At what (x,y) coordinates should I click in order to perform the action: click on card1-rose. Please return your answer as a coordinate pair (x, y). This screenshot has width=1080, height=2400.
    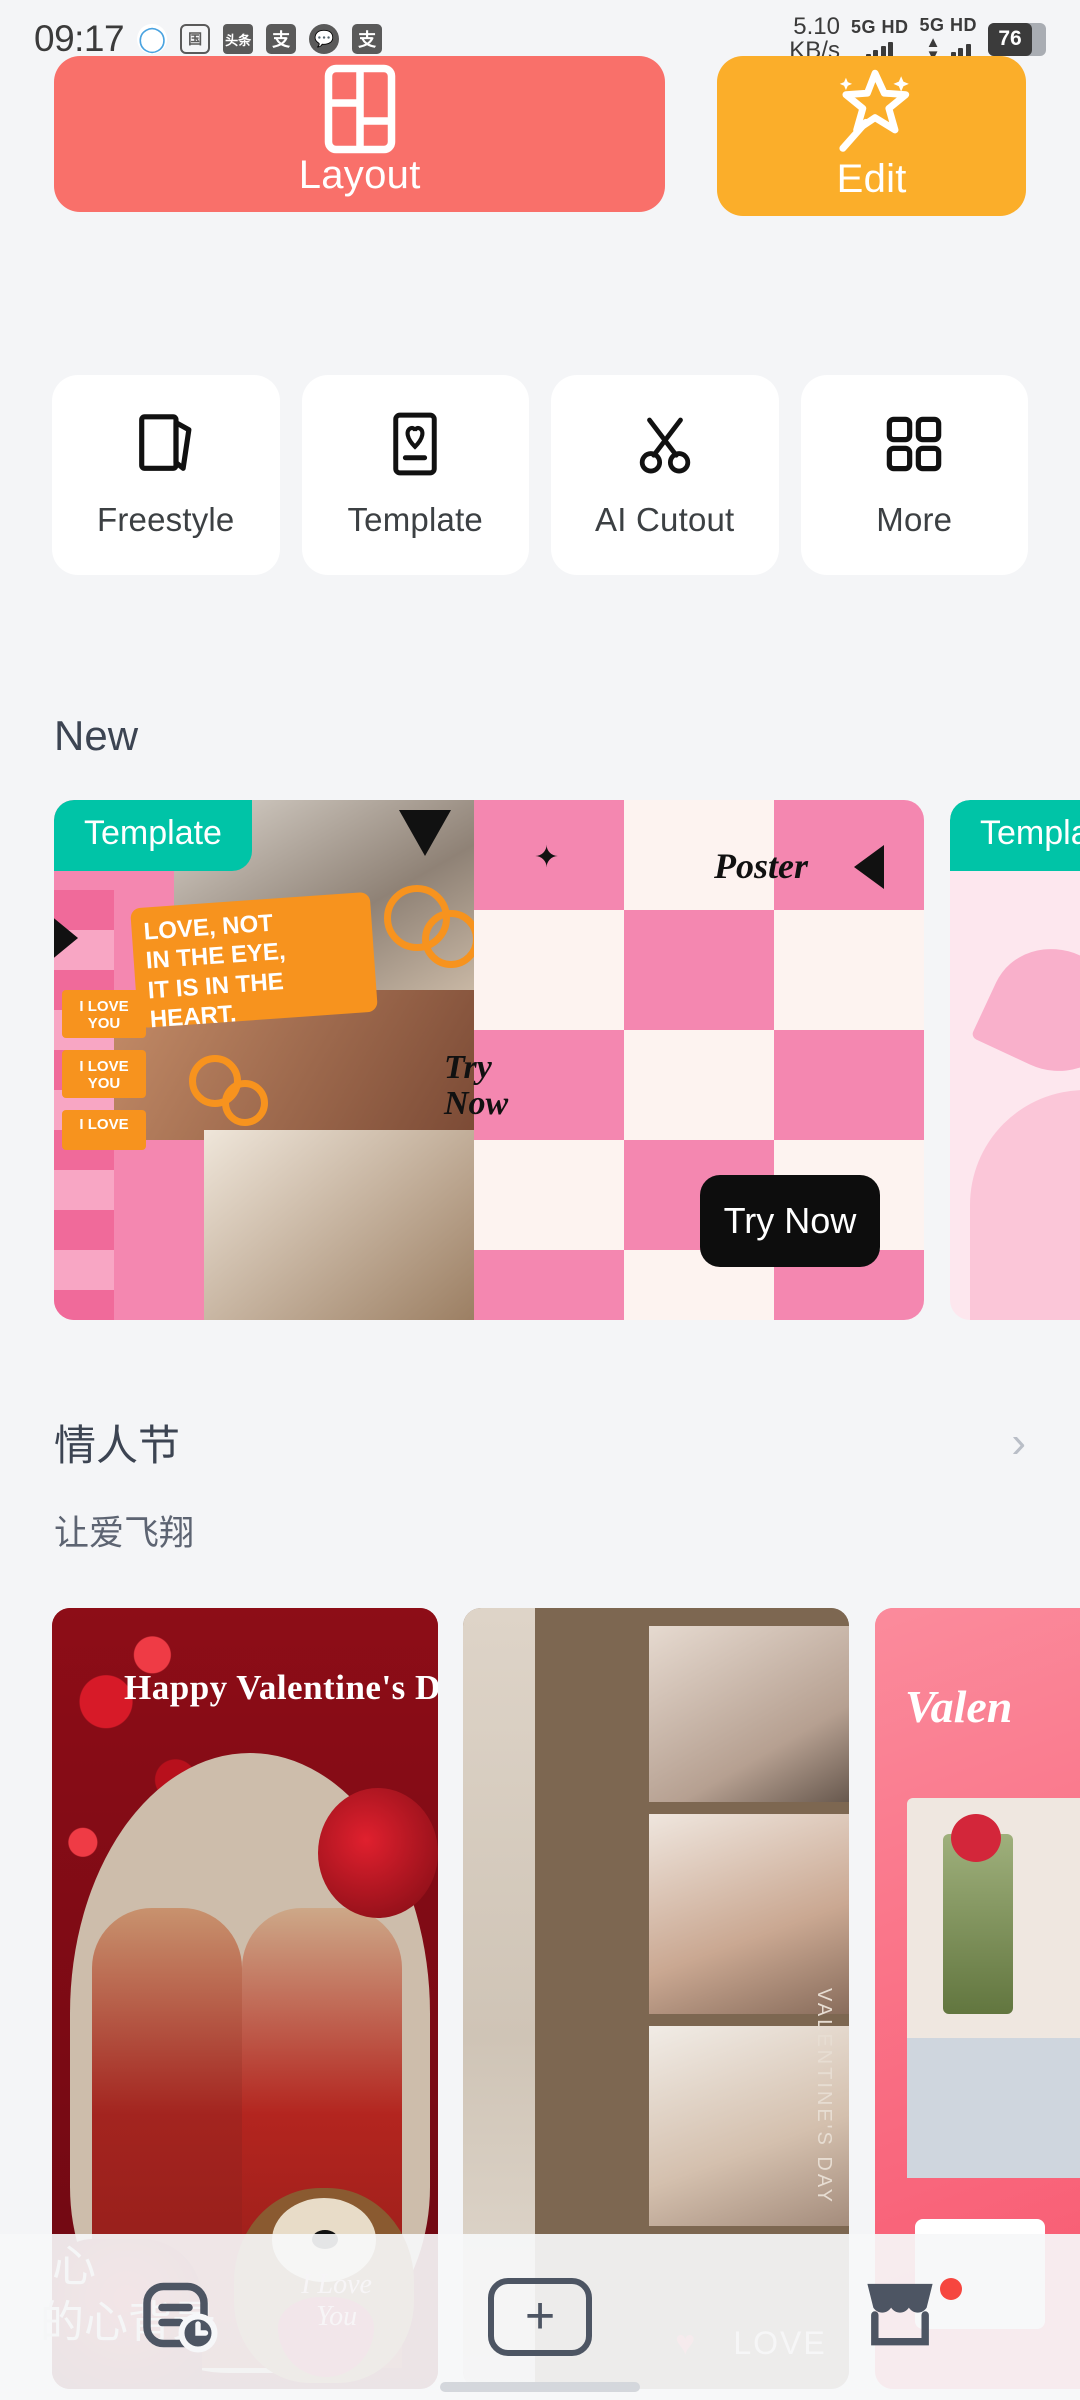
    Looking at the image, I should click on (378, 1853).